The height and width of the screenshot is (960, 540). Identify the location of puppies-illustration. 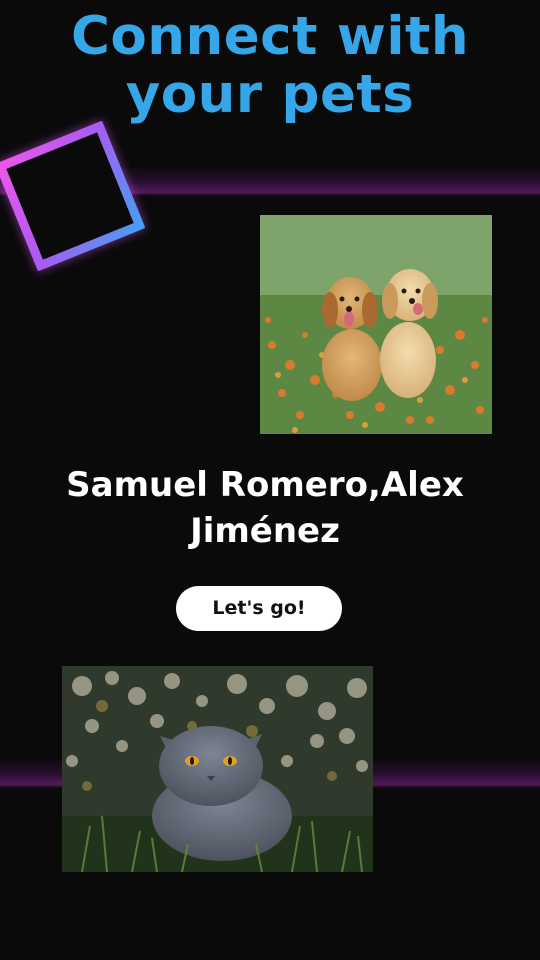
(376, 324).